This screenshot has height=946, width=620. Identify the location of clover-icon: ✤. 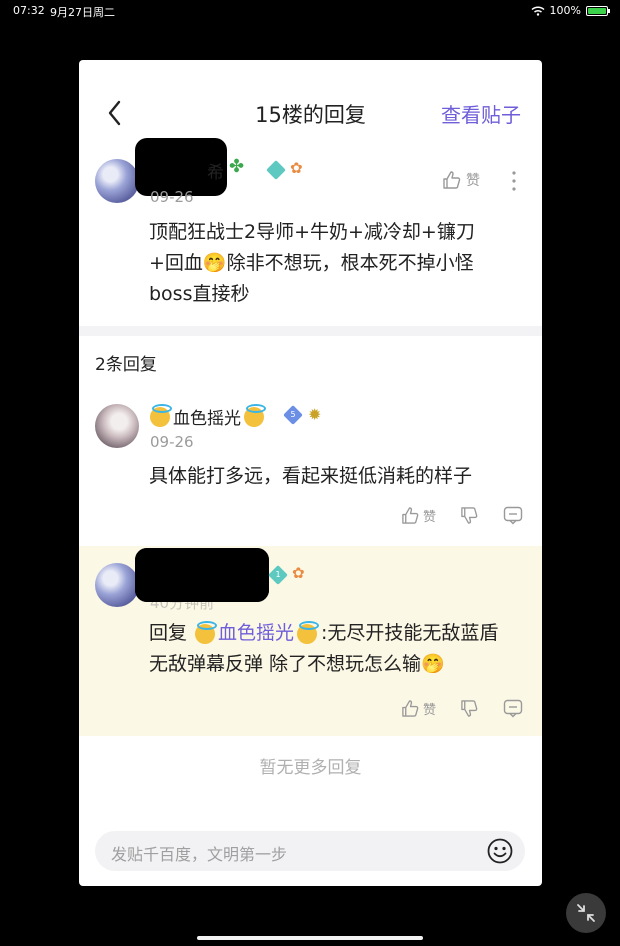
(237, 166).